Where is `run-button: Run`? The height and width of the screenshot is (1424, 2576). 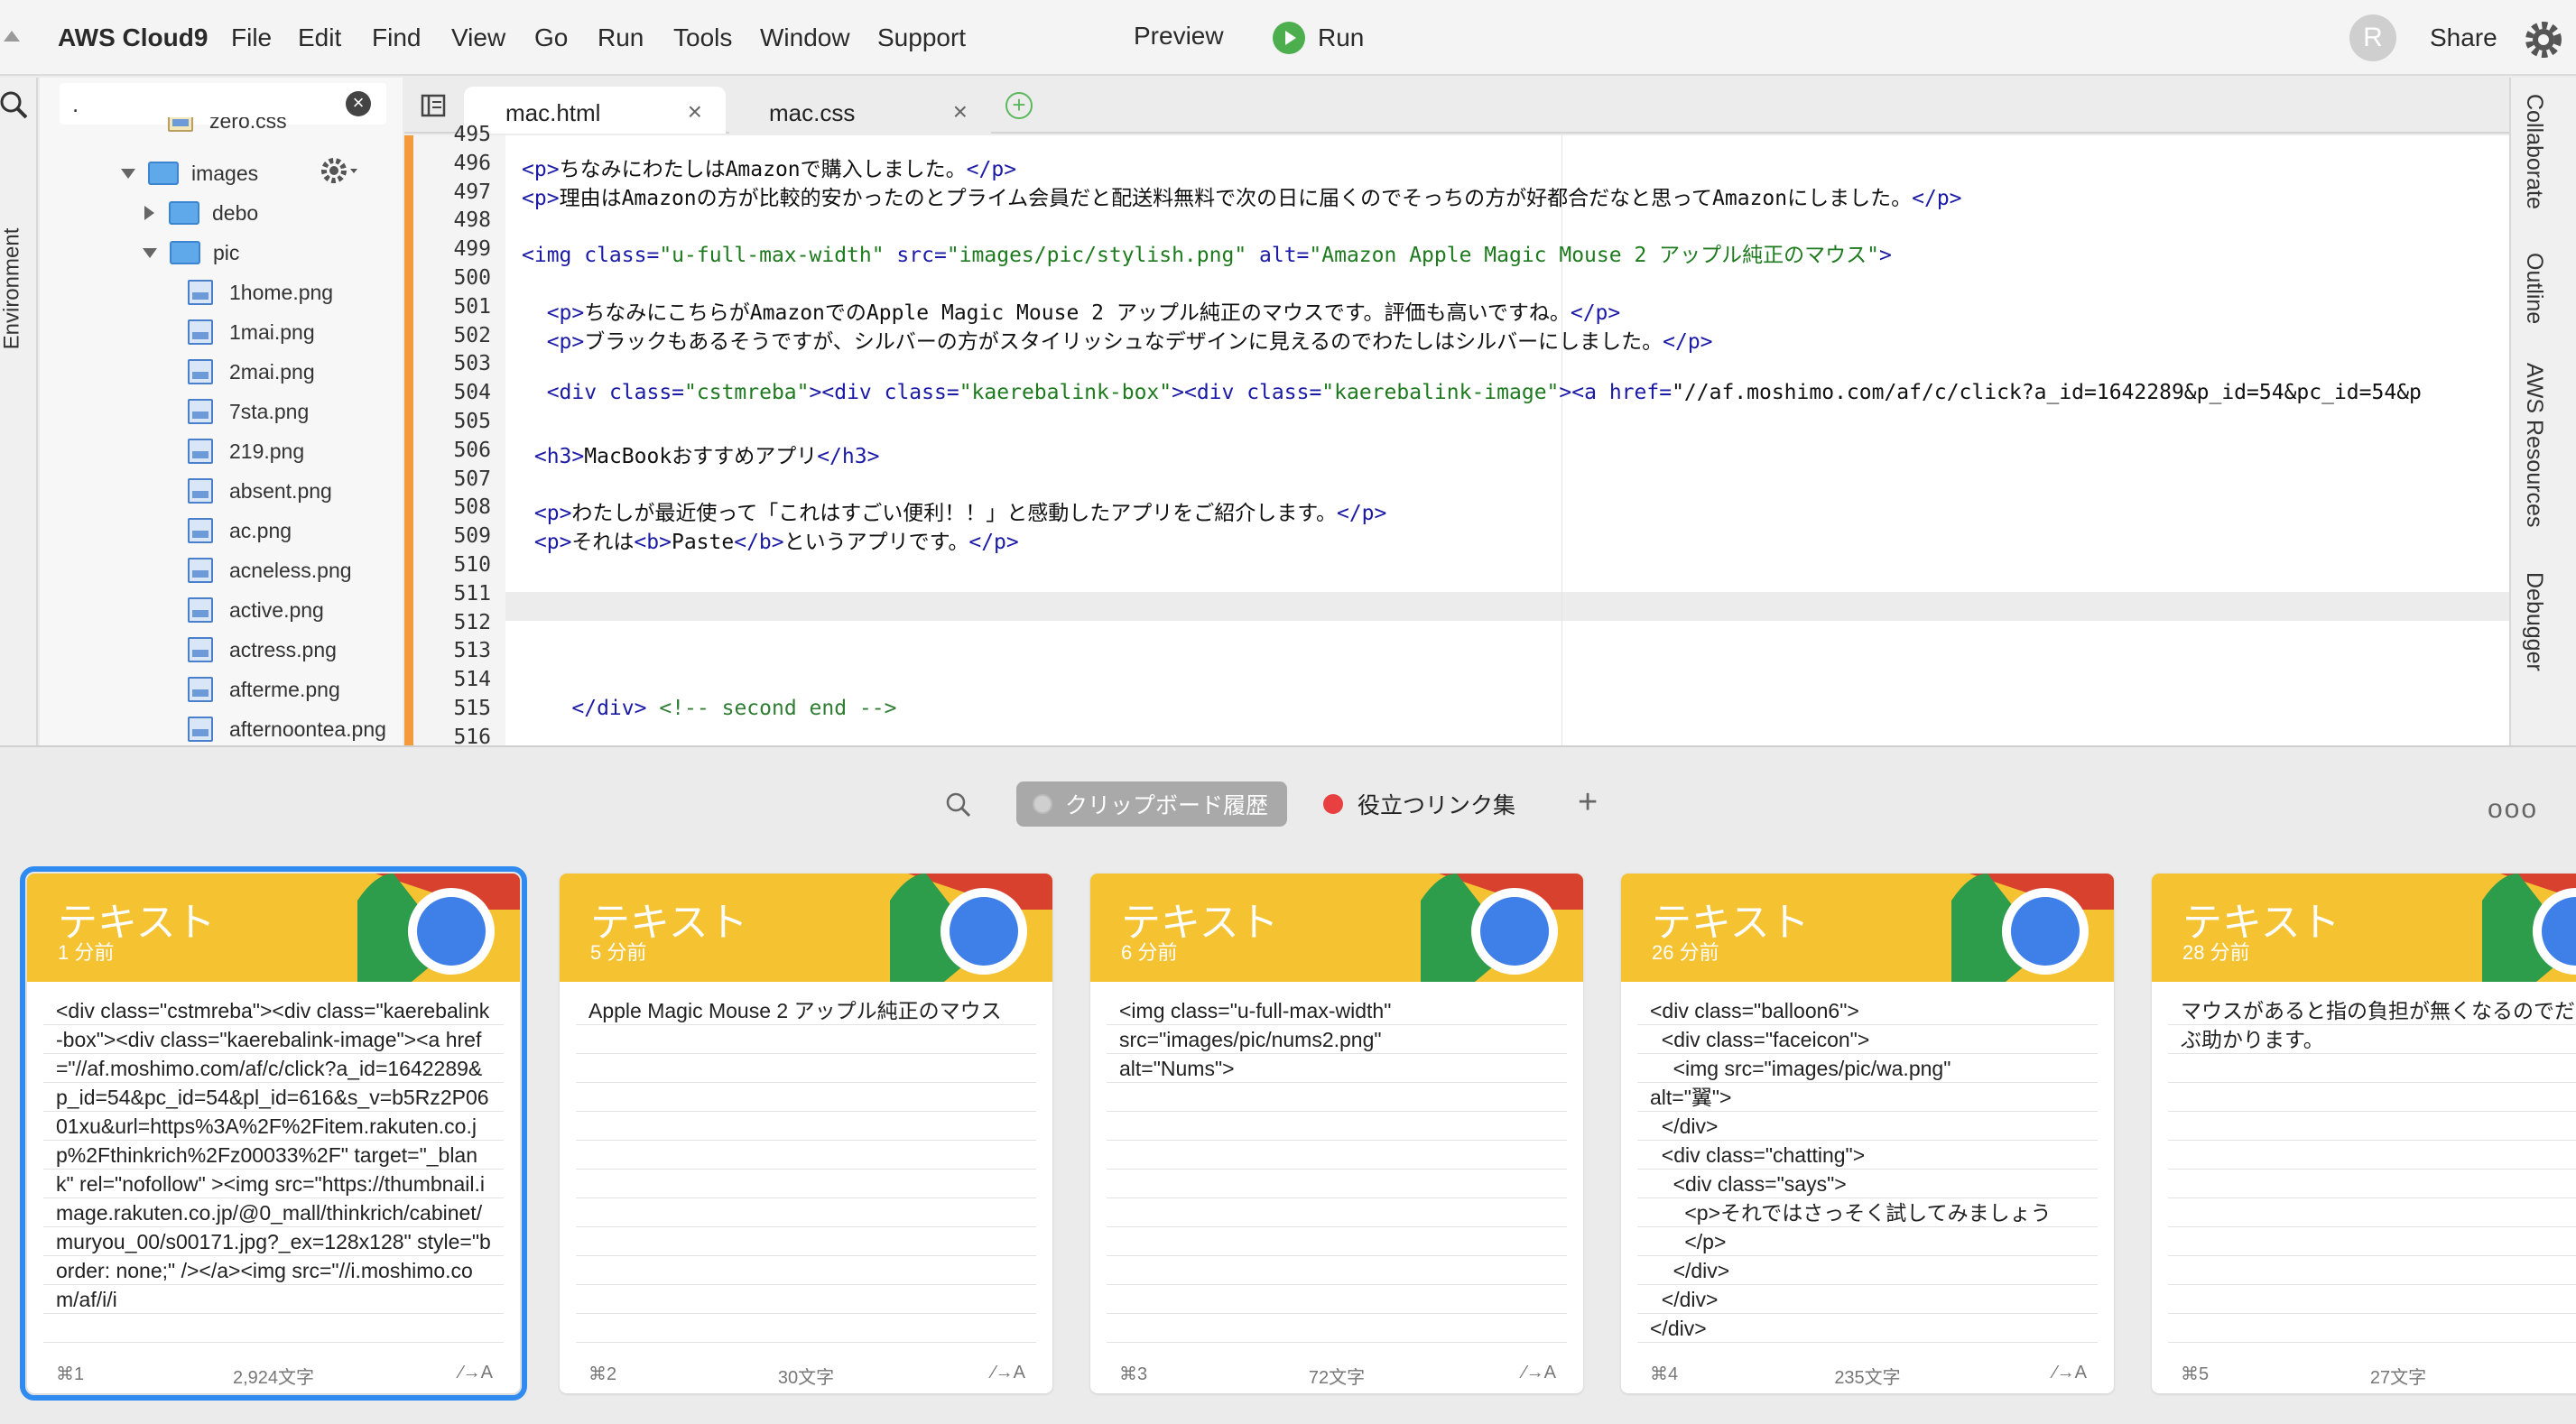
run-button: Run is located at coordinates (1319, 38).